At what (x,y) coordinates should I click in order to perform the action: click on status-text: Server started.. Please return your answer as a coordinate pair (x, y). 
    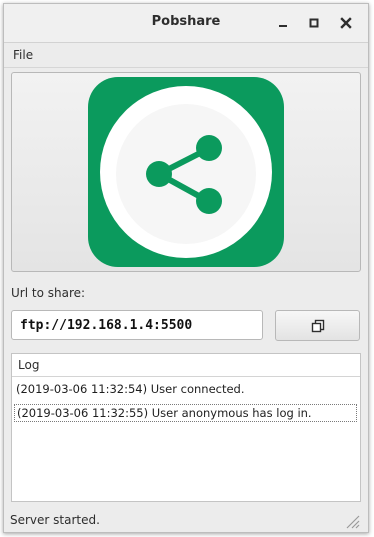
    Looking at the image, I should click on (55, 520).